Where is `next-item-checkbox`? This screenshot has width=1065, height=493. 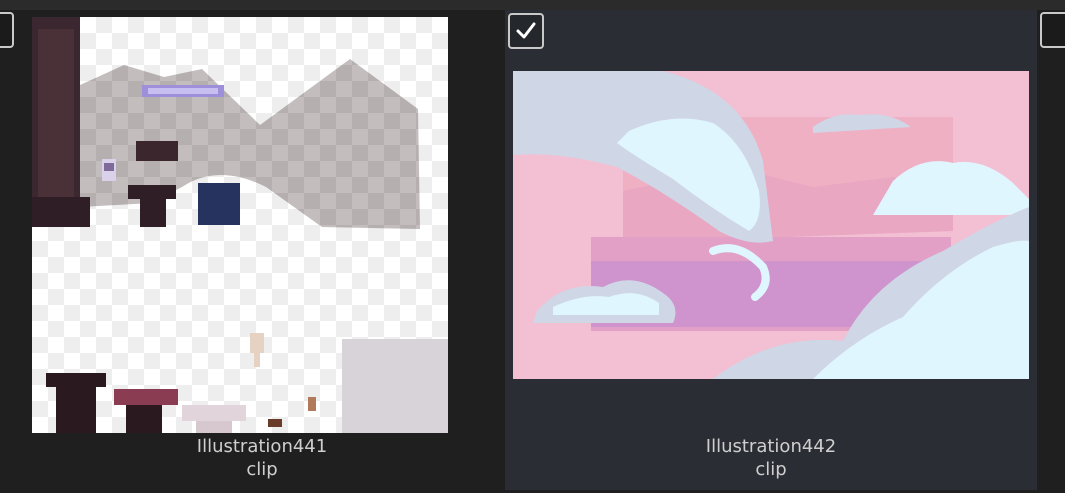 next-item-checkbox is located at coordinates (1052, 30).